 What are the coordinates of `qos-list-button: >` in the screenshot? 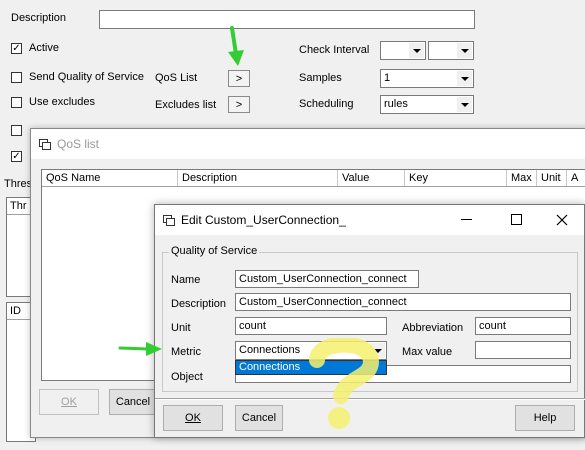 It's located at (239, 78).